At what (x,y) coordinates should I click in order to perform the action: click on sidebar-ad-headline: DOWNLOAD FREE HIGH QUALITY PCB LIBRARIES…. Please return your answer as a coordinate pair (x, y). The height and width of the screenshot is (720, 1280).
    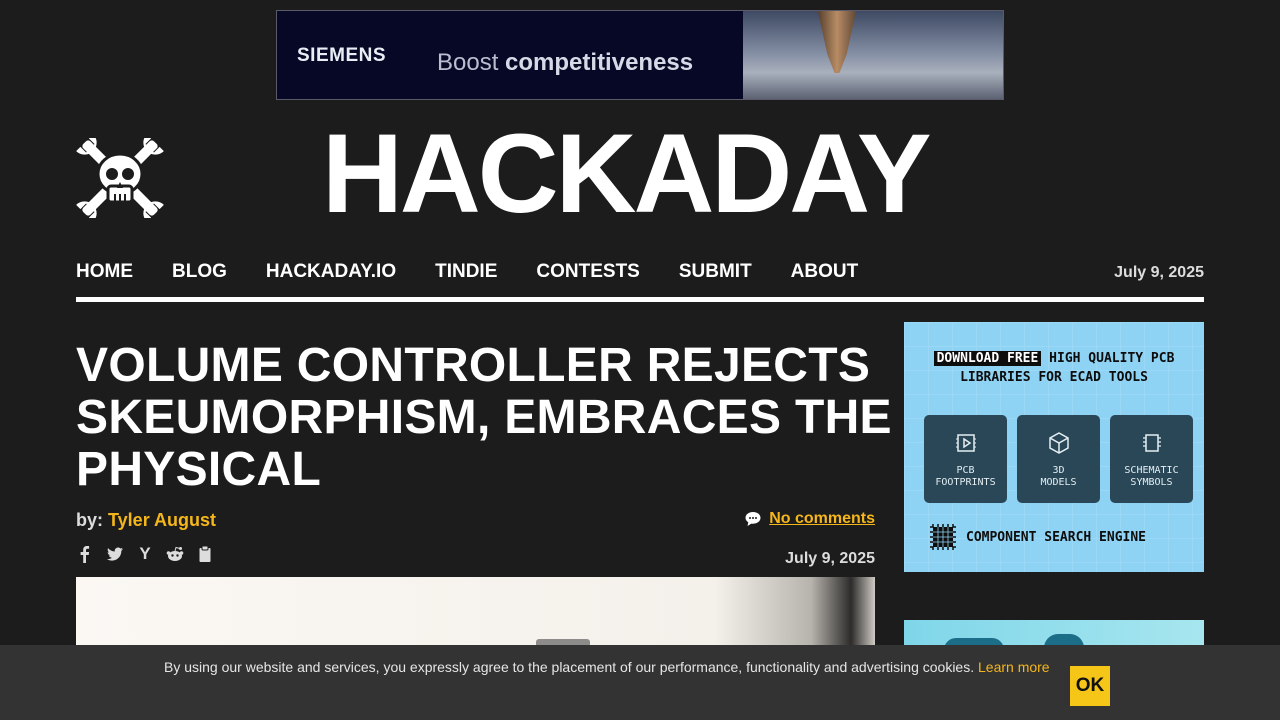
    Looking at the image, I should click on (1054, 368).